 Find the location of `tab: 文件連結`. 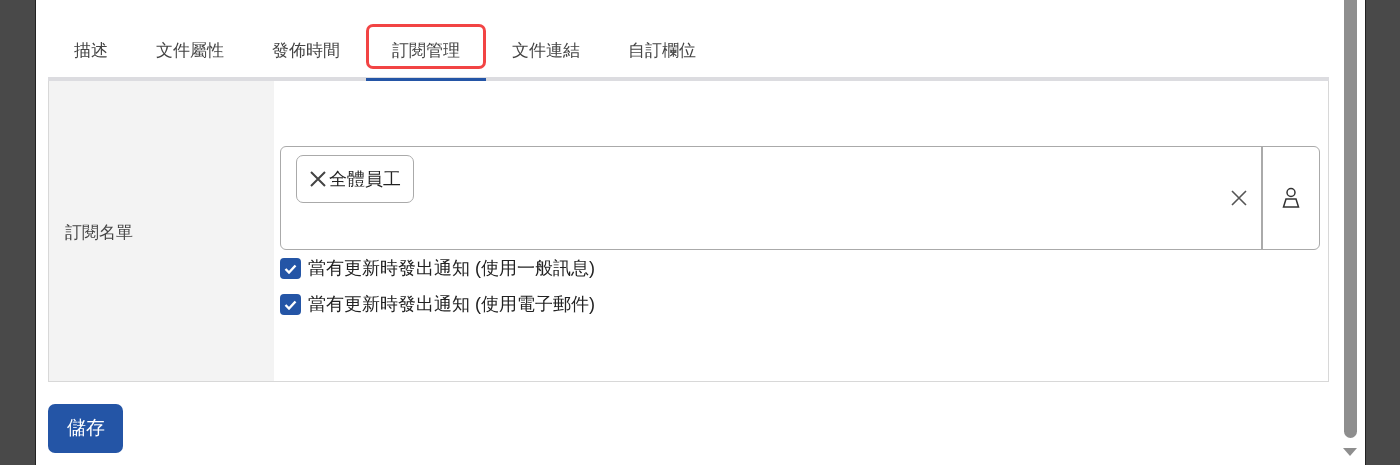

tab: 文件連結 is located at coordinates (546, 52).